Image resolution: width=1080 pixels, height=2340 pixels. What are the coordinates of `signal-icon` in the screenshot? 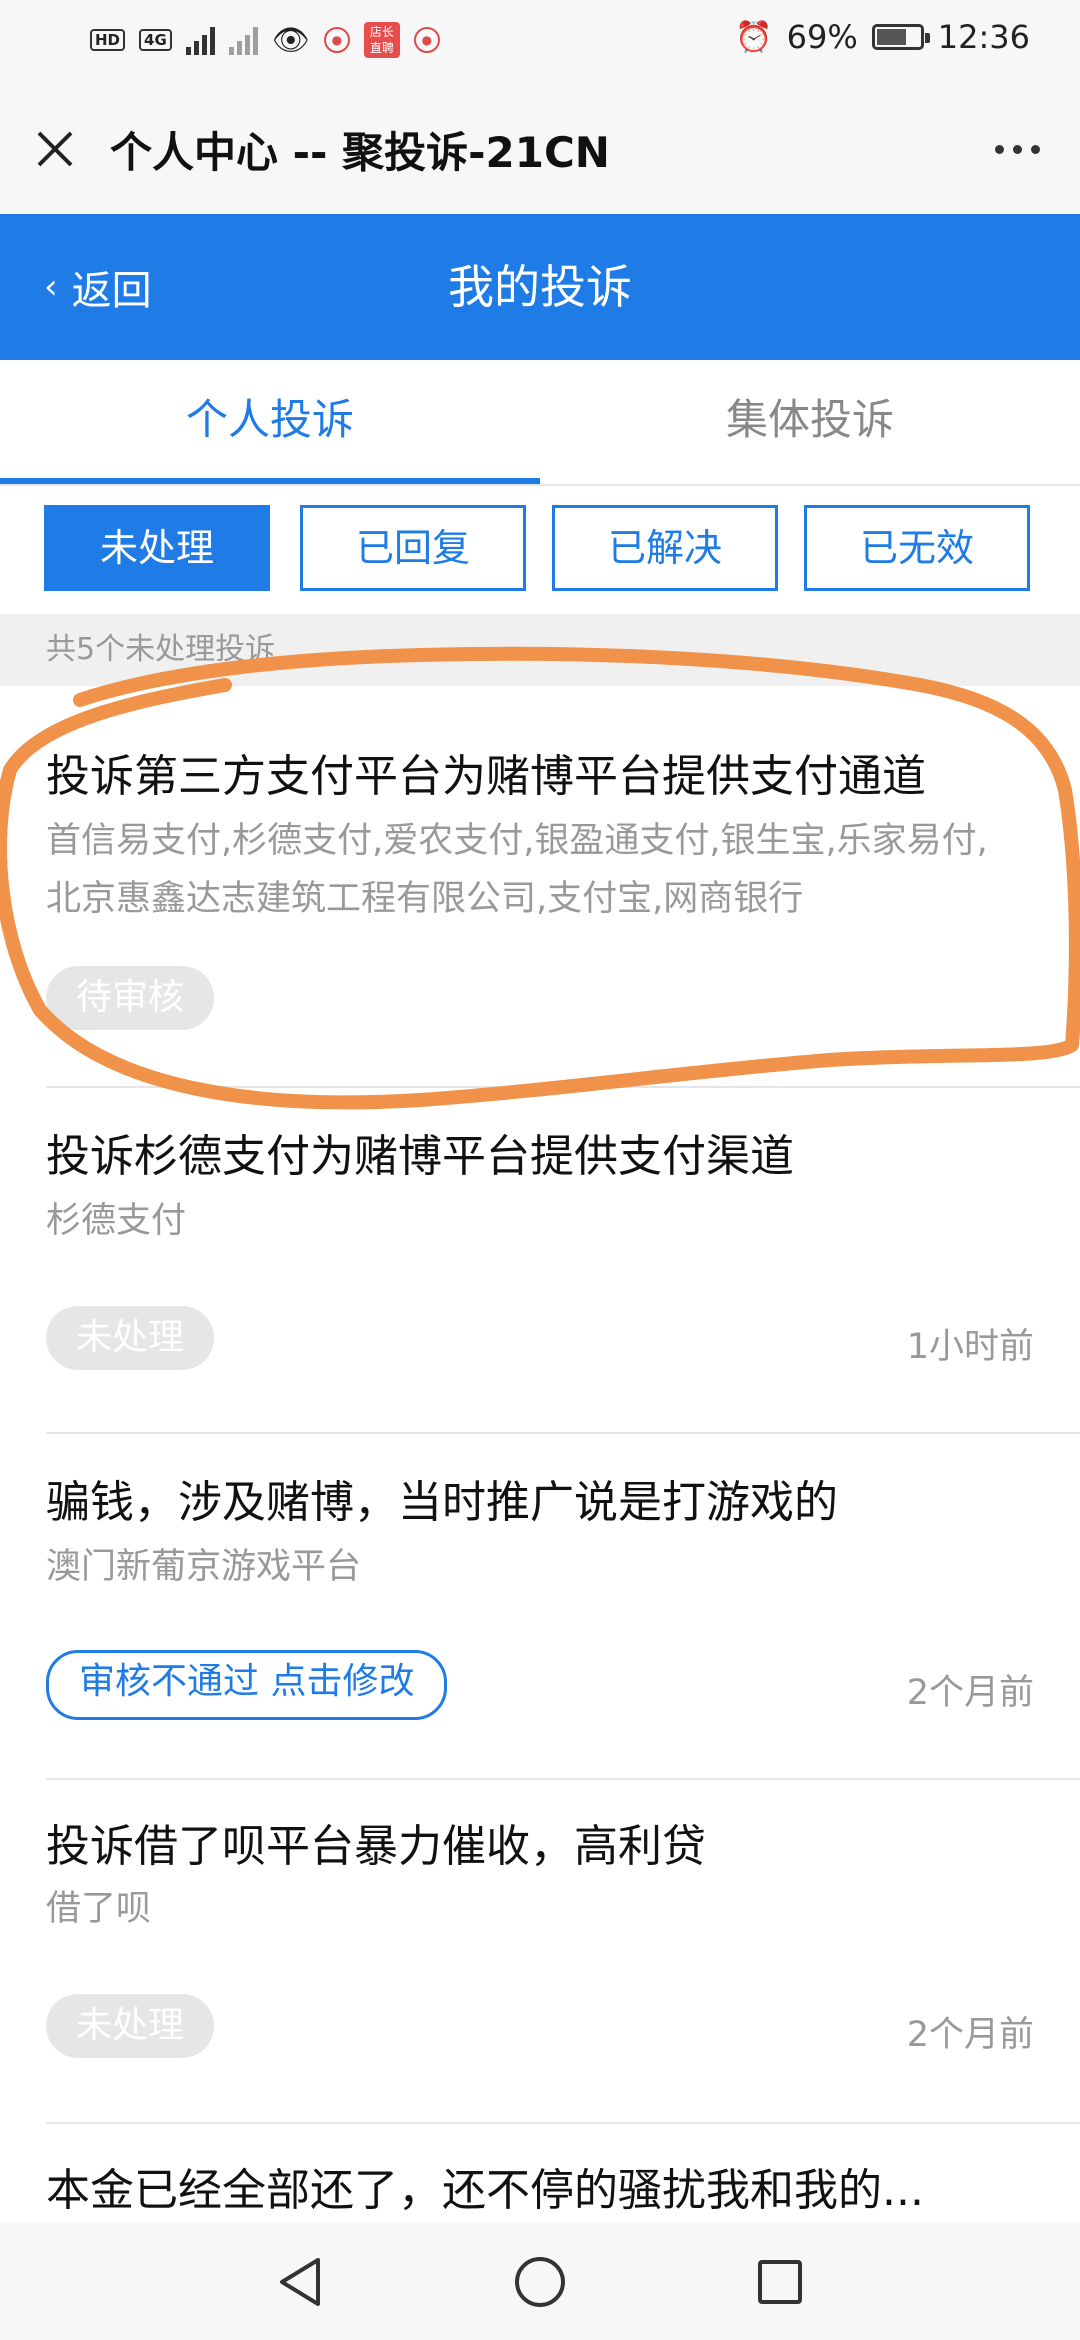 It's located at (200, 40).